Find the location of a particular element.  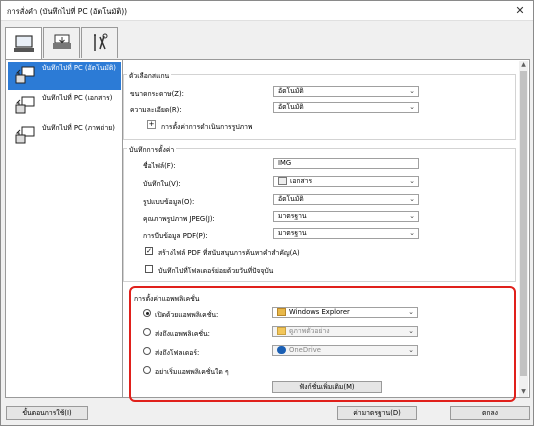

subfolder-checkbox is located at coordinates (149, 269).